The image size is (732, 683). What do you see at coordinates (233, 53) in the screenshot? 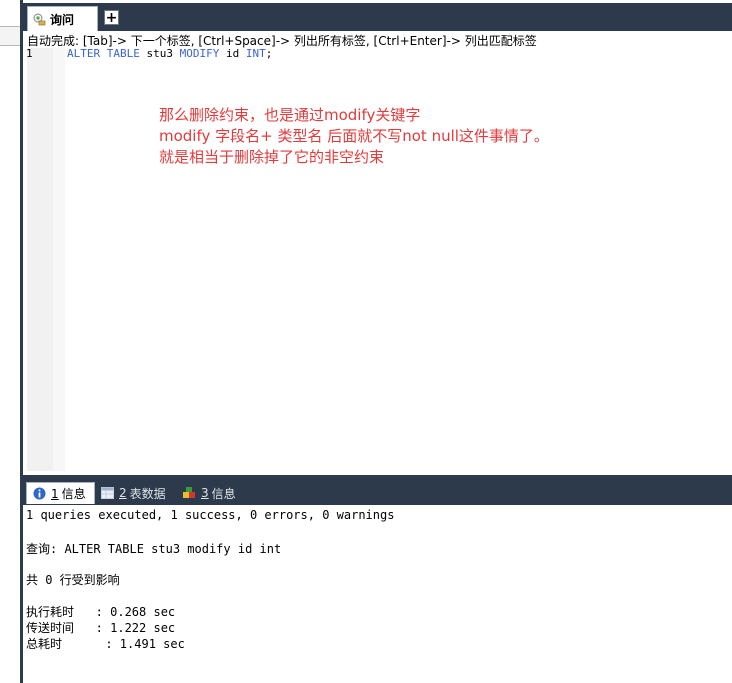
I see `sql-column-name: id` at bounding box center [233, 53].